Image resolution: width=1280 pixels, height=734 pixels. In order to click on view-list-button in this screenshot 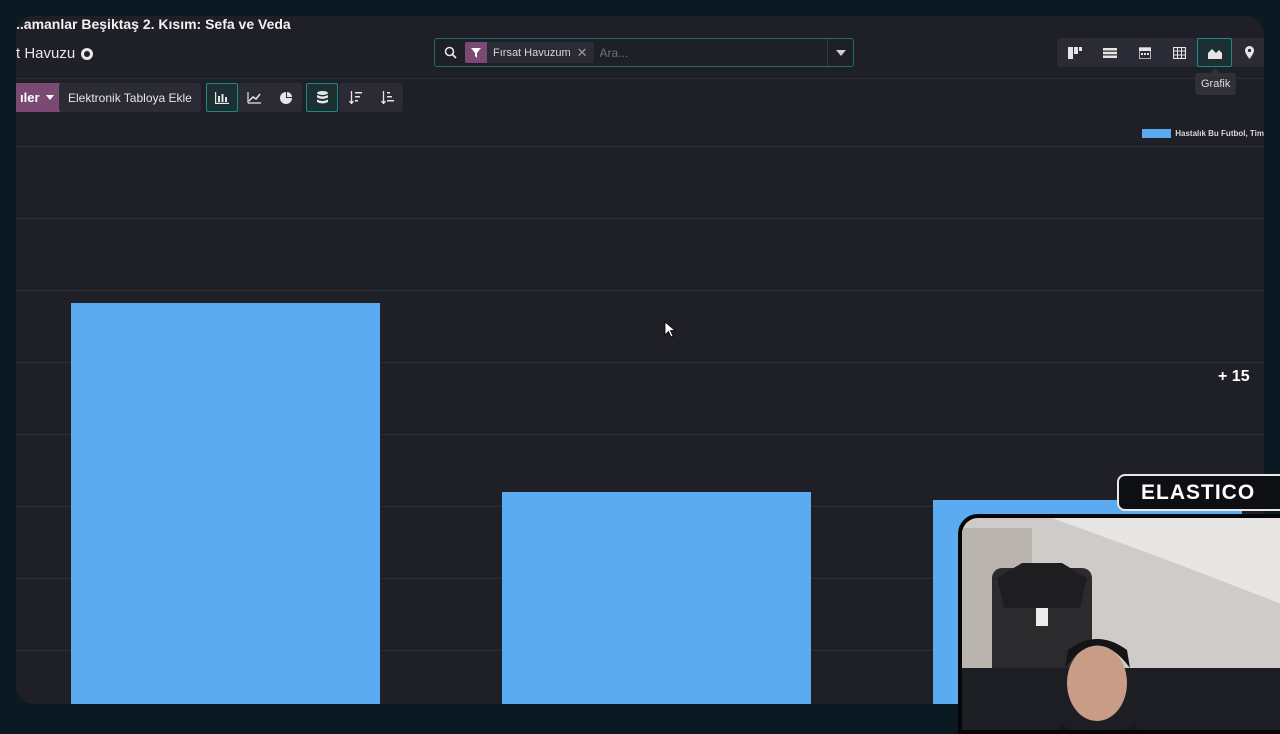, I will do `click(1109, 52)`.